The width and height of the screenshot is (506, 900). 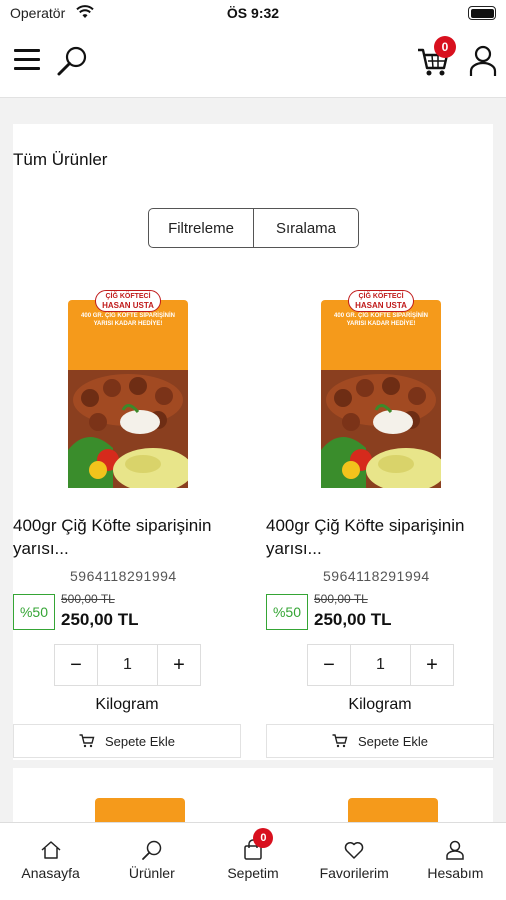 What do you see at coordinates (455, 873) in the screenshot?
I see `nav-label-account: Hesabım` at bounding box center [455, 873].